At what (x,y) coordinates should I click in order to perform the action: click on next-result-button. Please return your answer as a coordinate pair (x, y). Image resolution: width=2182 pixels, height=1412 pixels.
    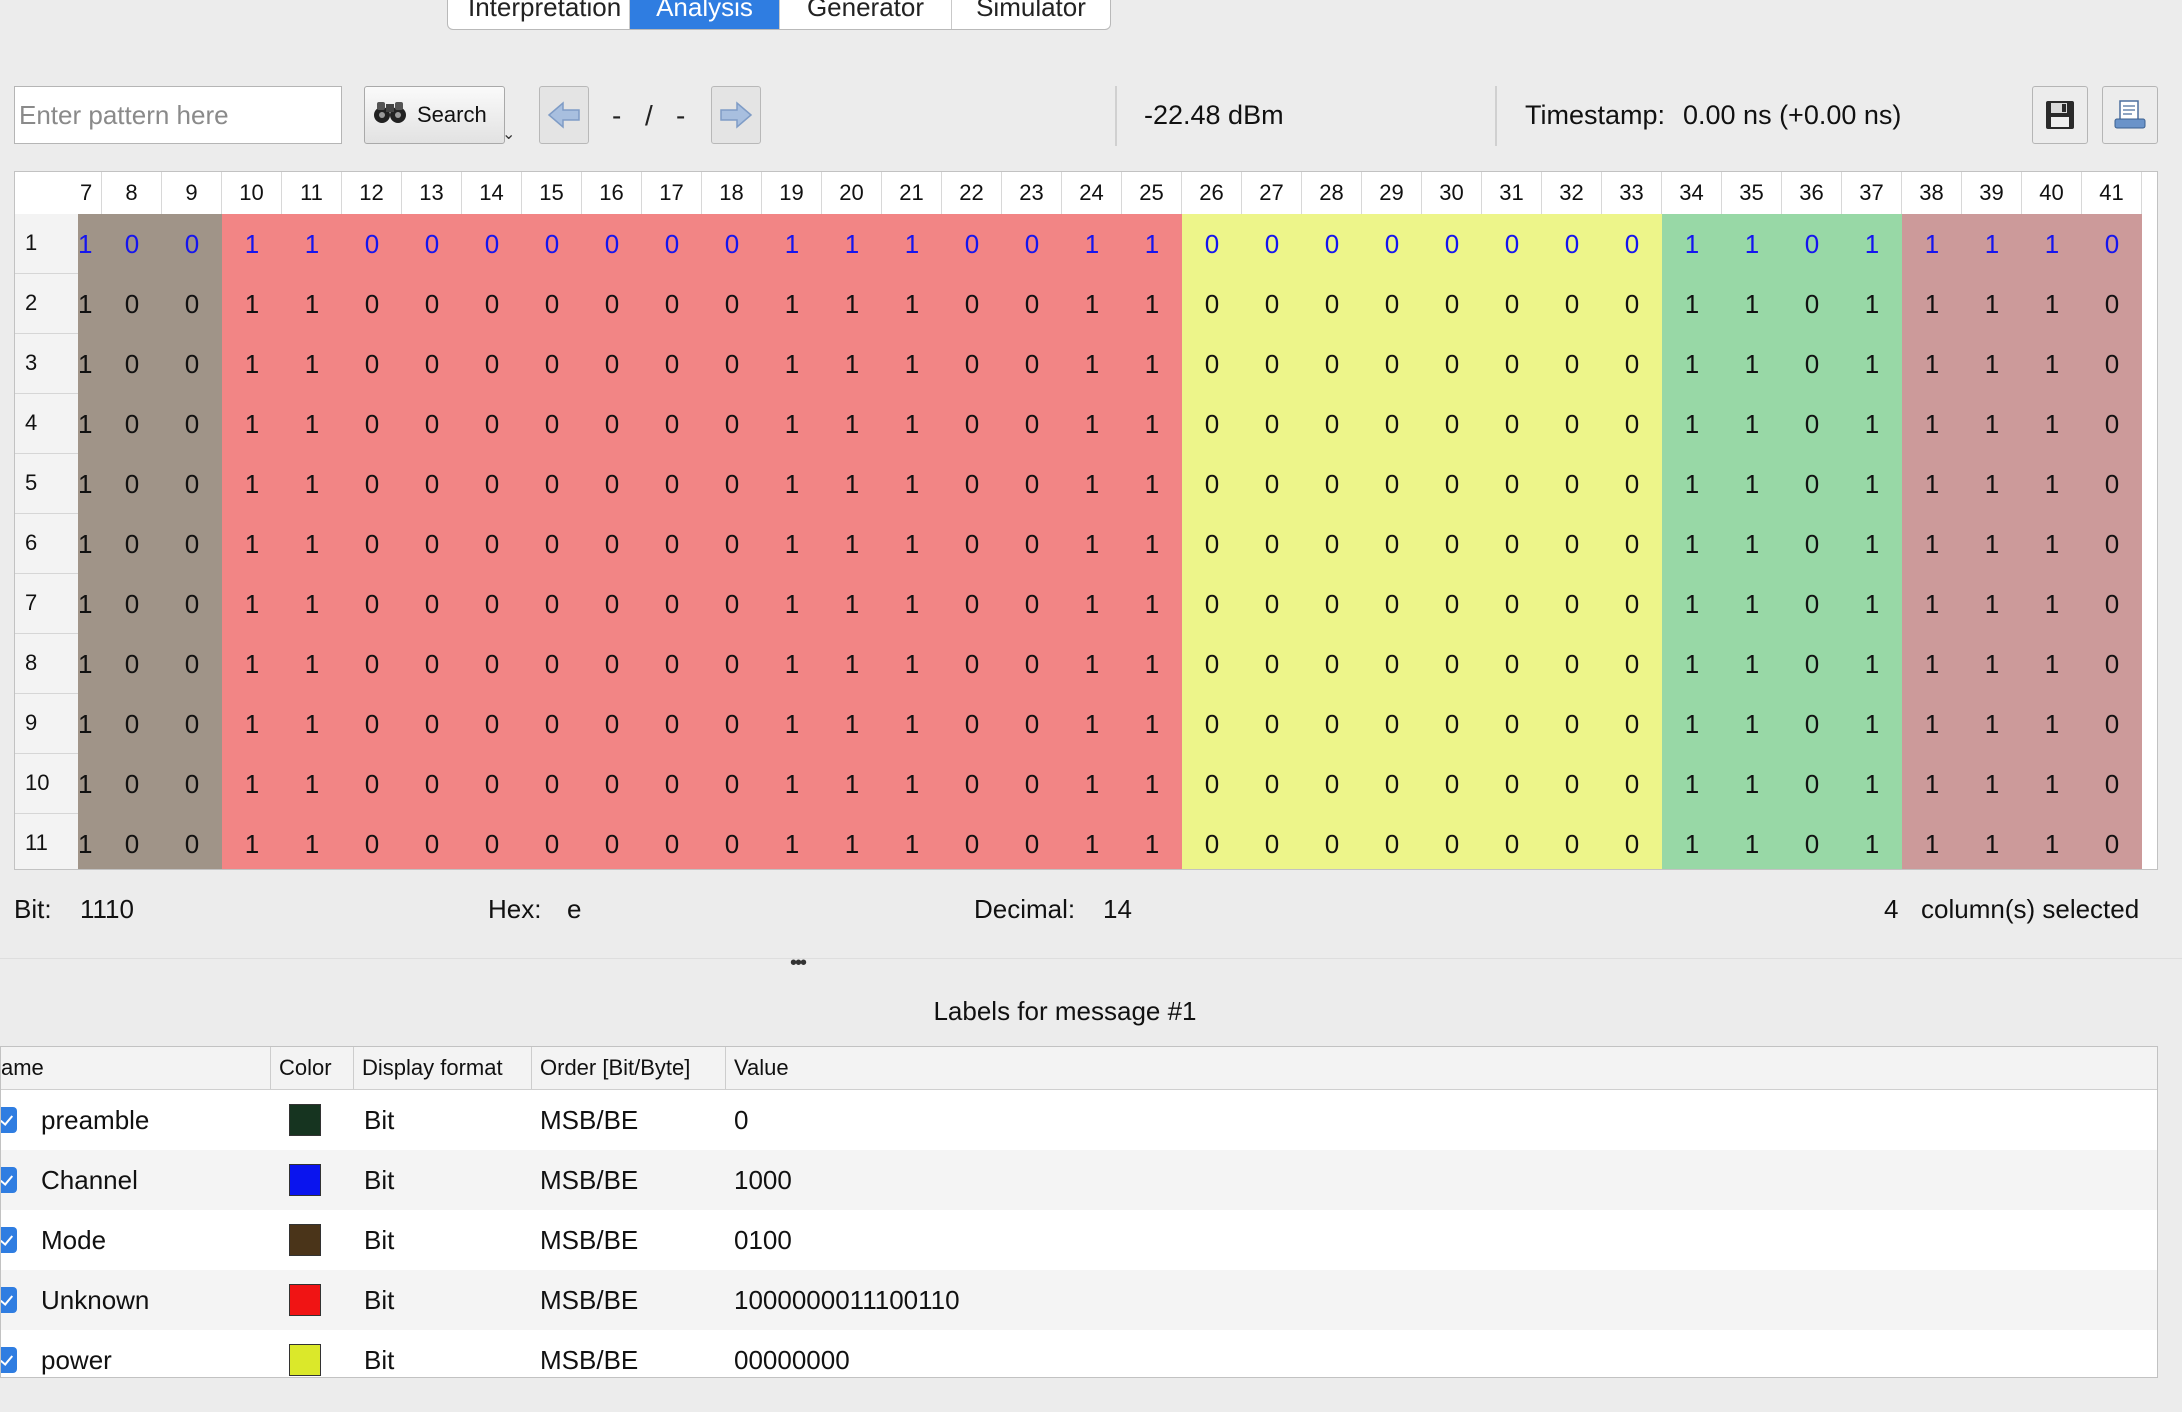
    Looking at the image, I should click on (736, 115).